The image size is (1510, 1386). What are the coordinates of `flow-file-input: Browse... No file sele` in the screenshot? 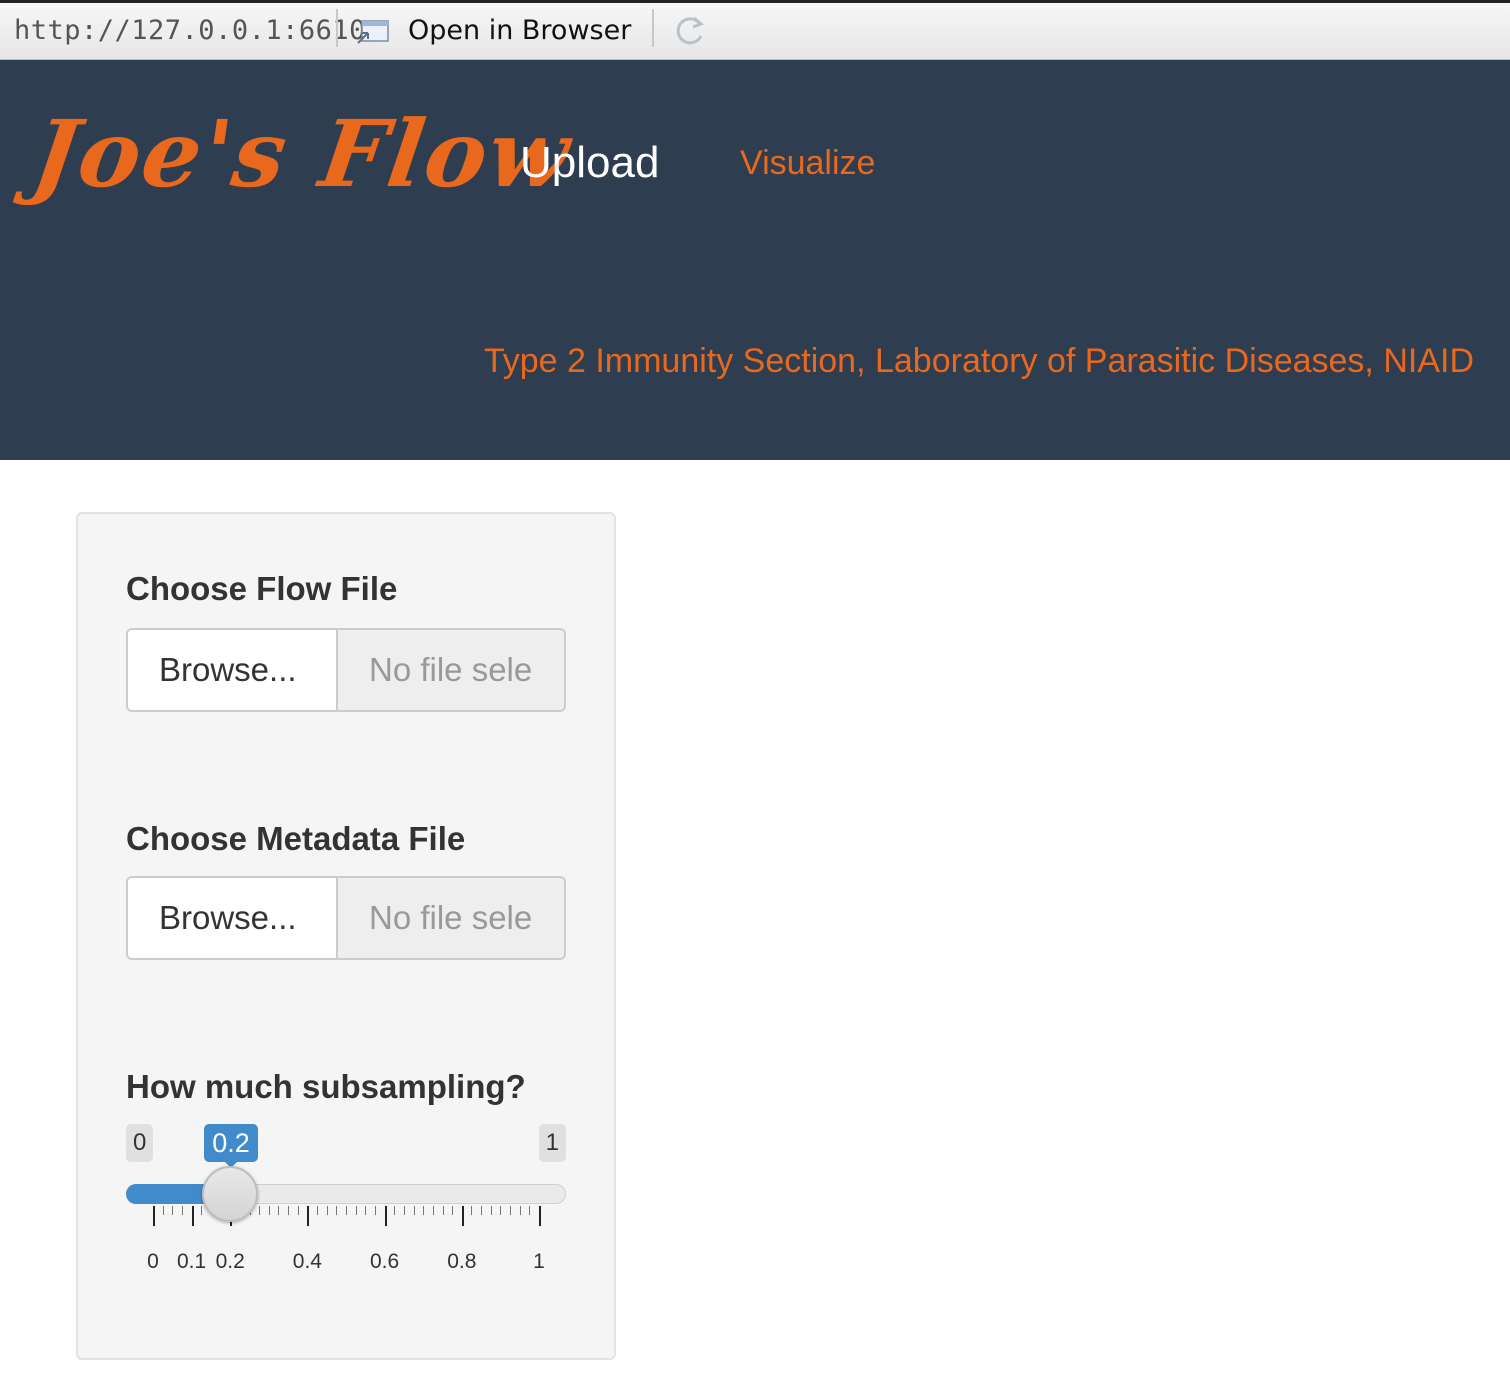 It's located at (346, 670).